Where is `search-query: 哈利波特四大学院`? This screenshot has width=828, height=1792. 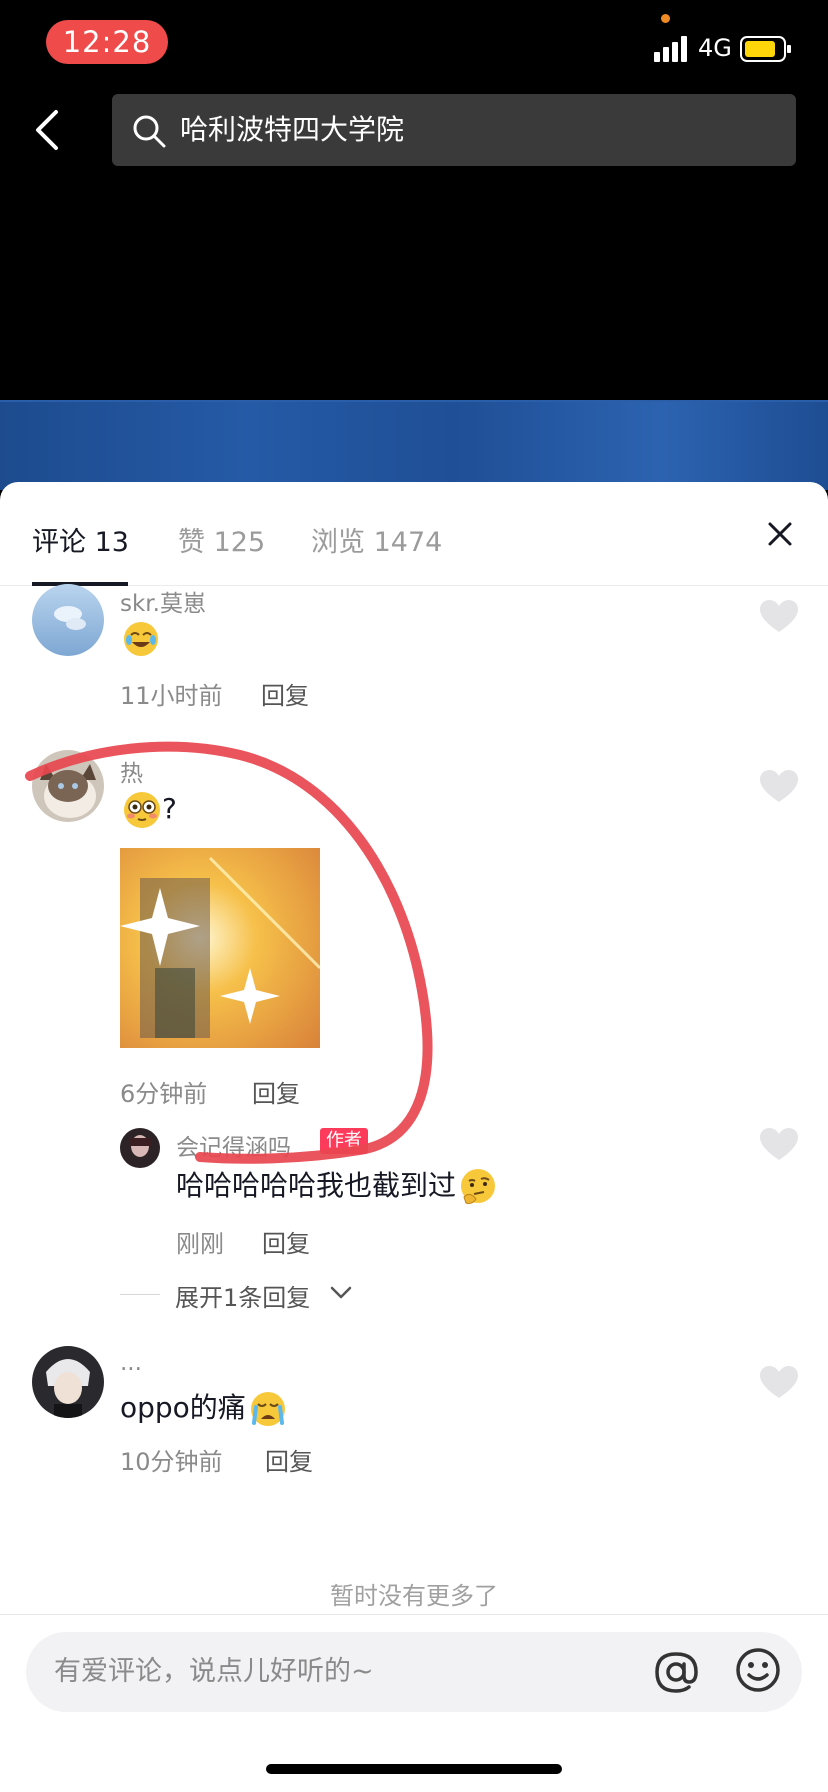
search-query: 哈利波特四大学院 is located at coordinates (292, 129).